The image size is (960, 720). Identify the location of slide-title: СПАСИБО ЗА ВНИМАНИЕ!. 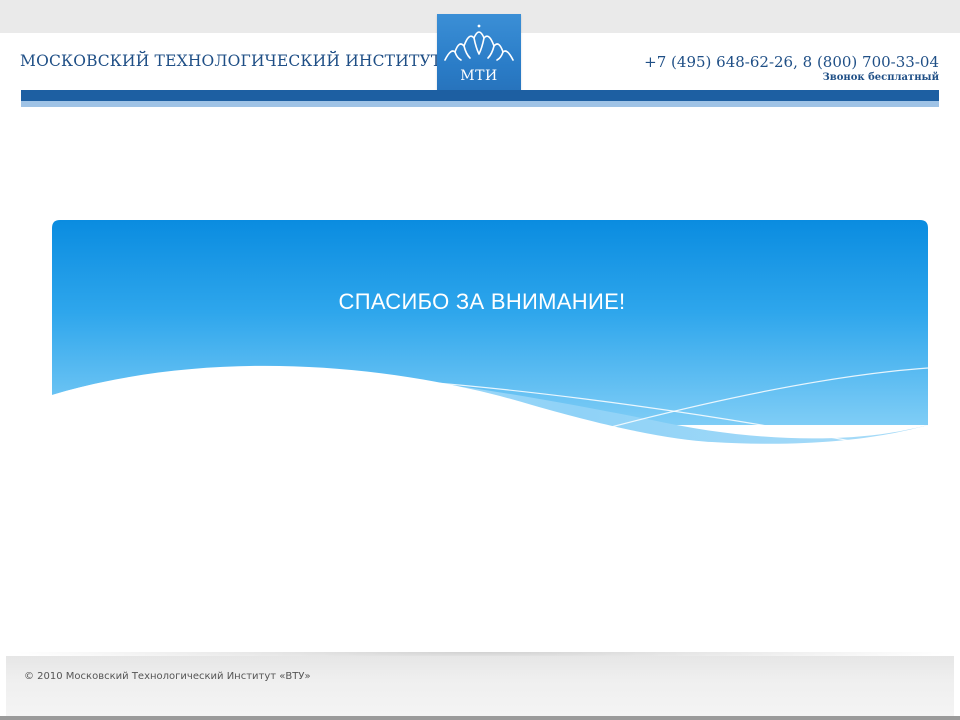
(482, 301).